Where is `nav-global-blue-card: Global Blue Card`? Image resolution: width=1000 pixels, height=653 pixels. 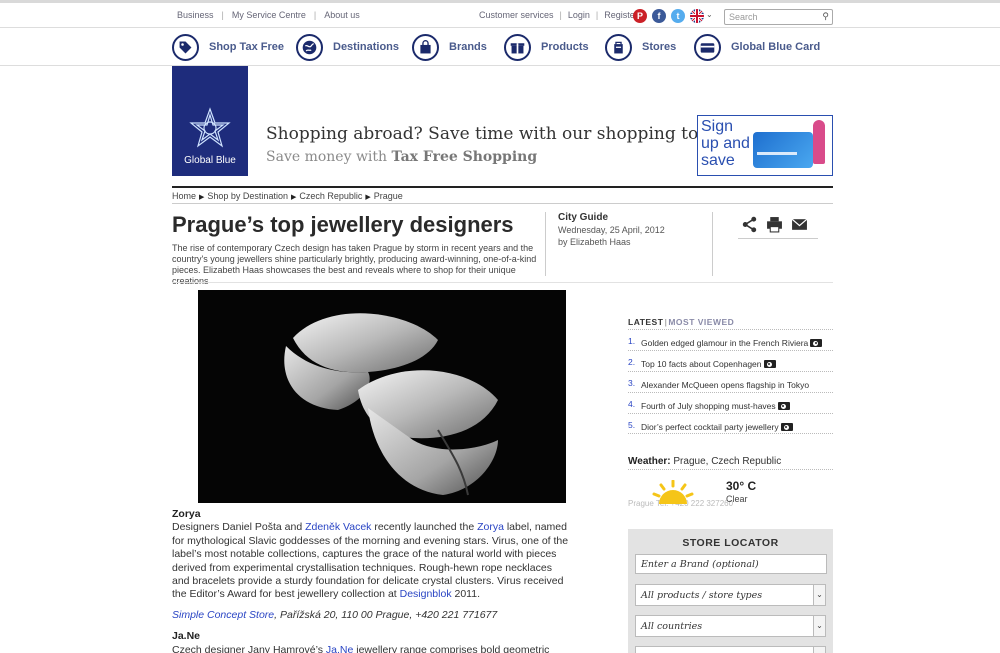 nav-global-blue-card: Global Blue Card is located at coordinates (757, 47).